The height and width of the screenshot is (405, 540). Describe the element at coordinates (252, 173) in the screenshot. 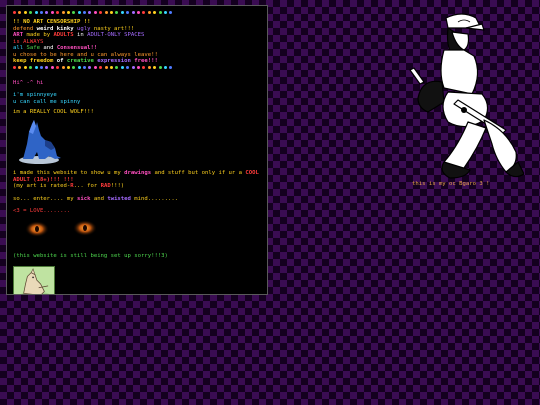

I see `cool-text: COOL` at that location.